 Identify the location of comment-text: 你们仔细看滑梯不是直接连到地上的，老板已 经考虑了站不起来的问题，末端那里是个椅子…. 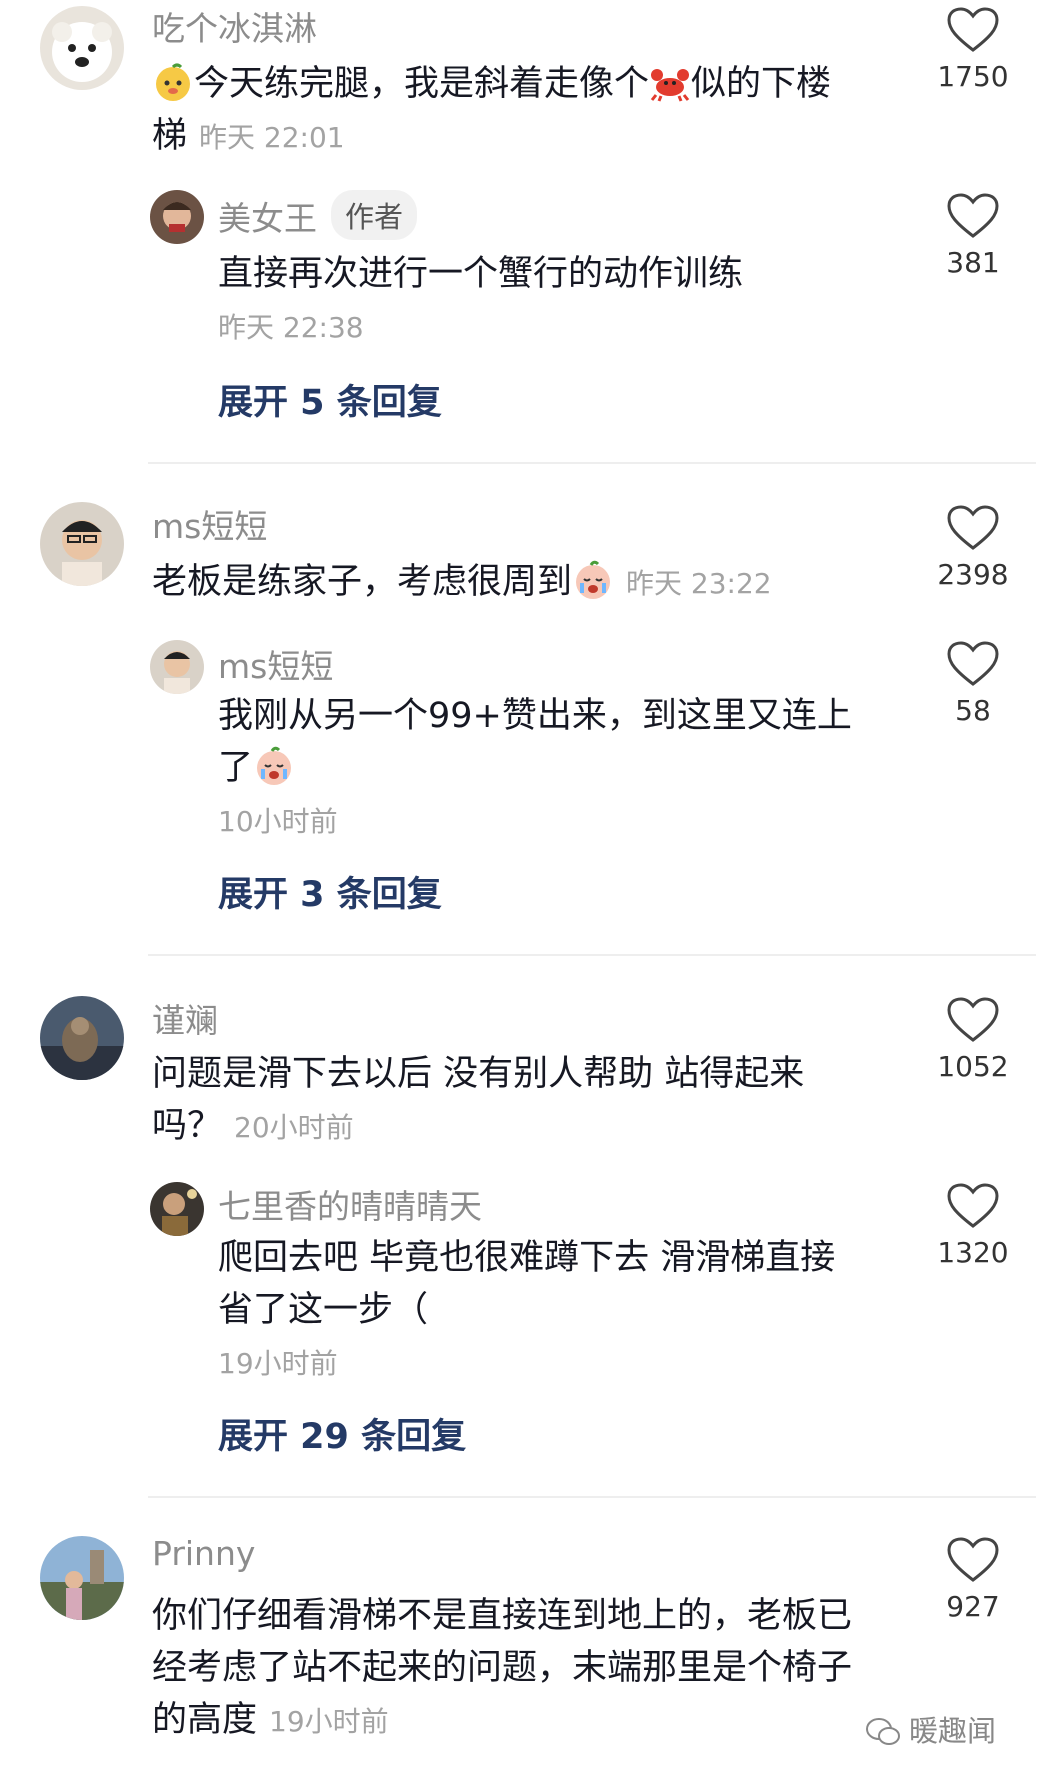
(532, 1669).